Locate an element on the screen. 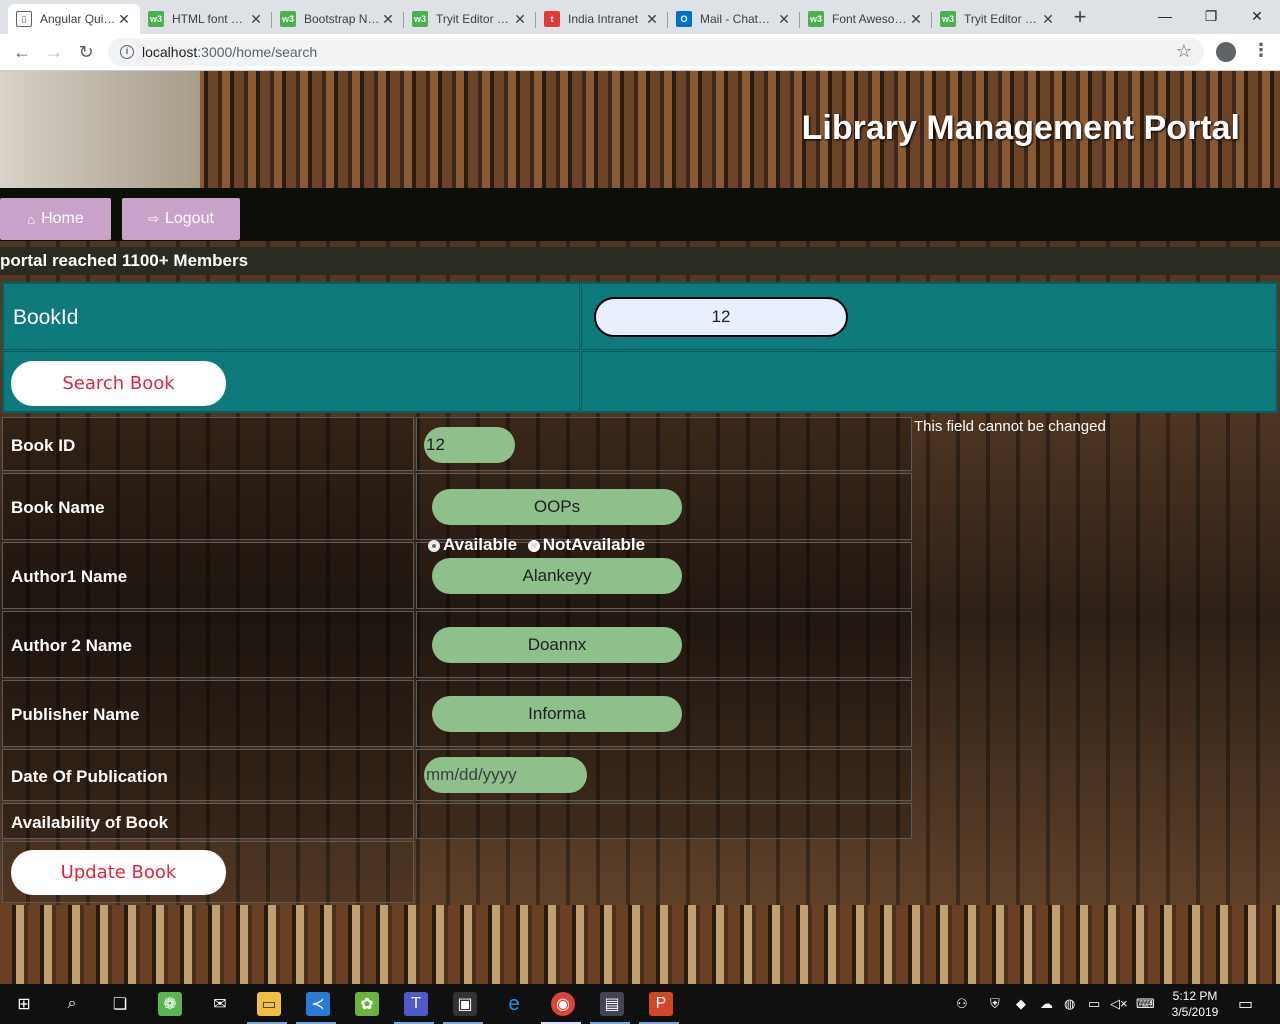  bookid-input: 12 is located at coordinates (721, 317).